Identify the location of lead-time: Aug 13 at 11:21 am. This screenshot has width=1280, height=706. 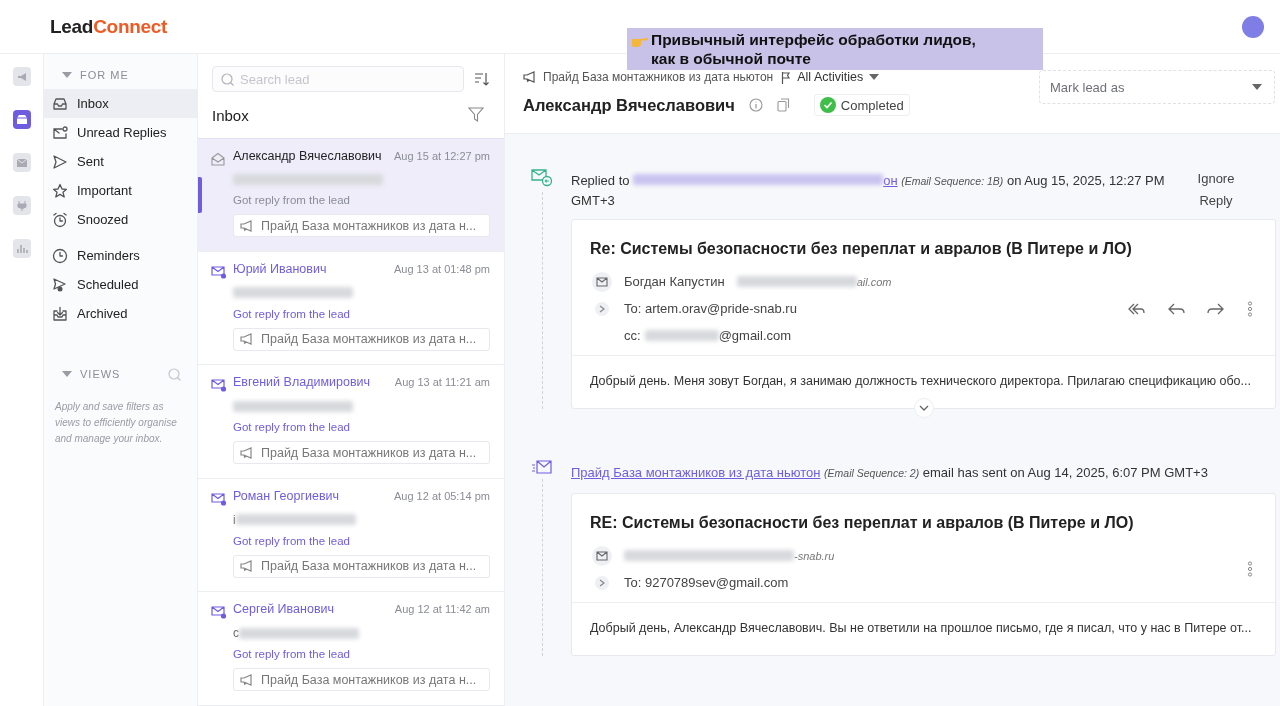
(442, 382).